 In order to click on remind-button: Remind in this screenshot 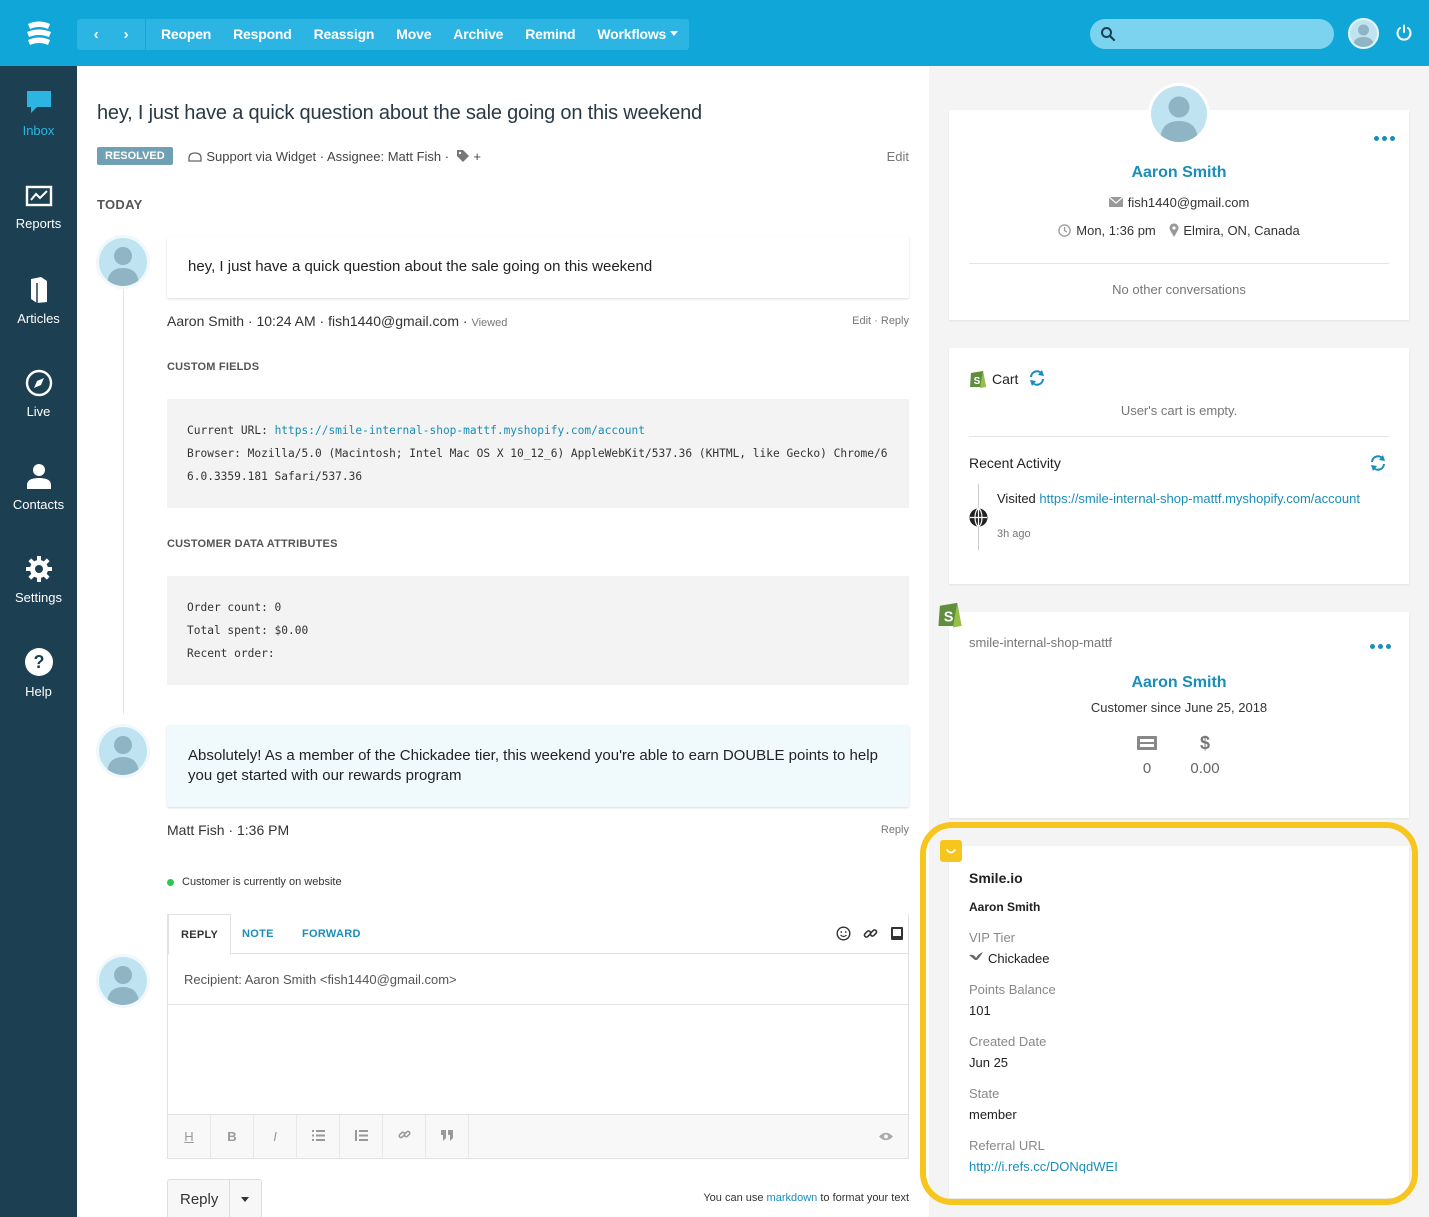, I will do `click(550, 34)`.